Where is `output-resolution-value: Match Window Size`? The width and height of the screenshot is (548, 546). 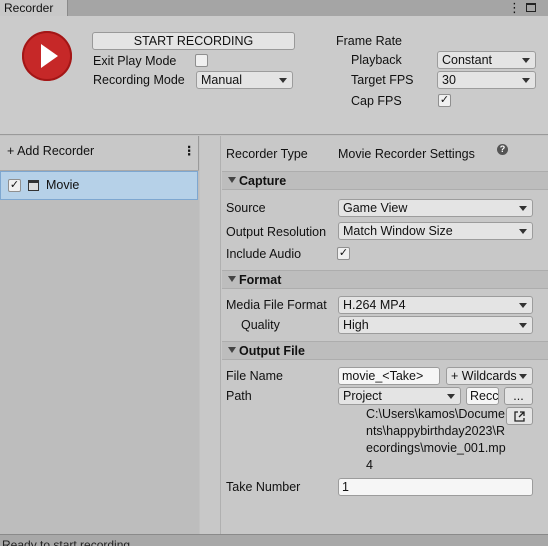
output-resolution-value: Match Window Size is located at coordinates (398, 231).